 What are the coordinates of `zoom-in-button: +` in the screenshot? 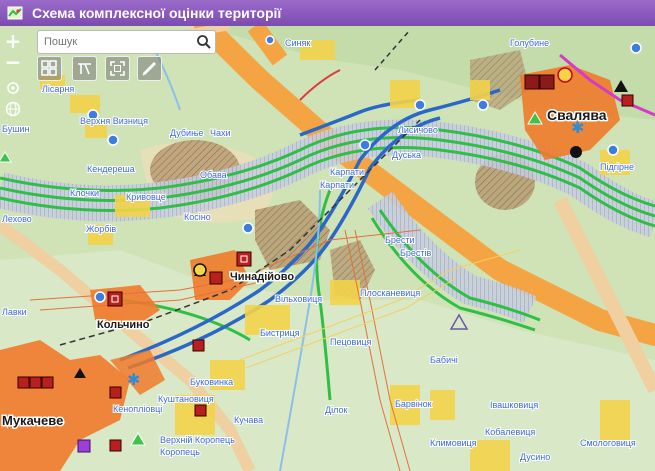 It's located at (13, 41).